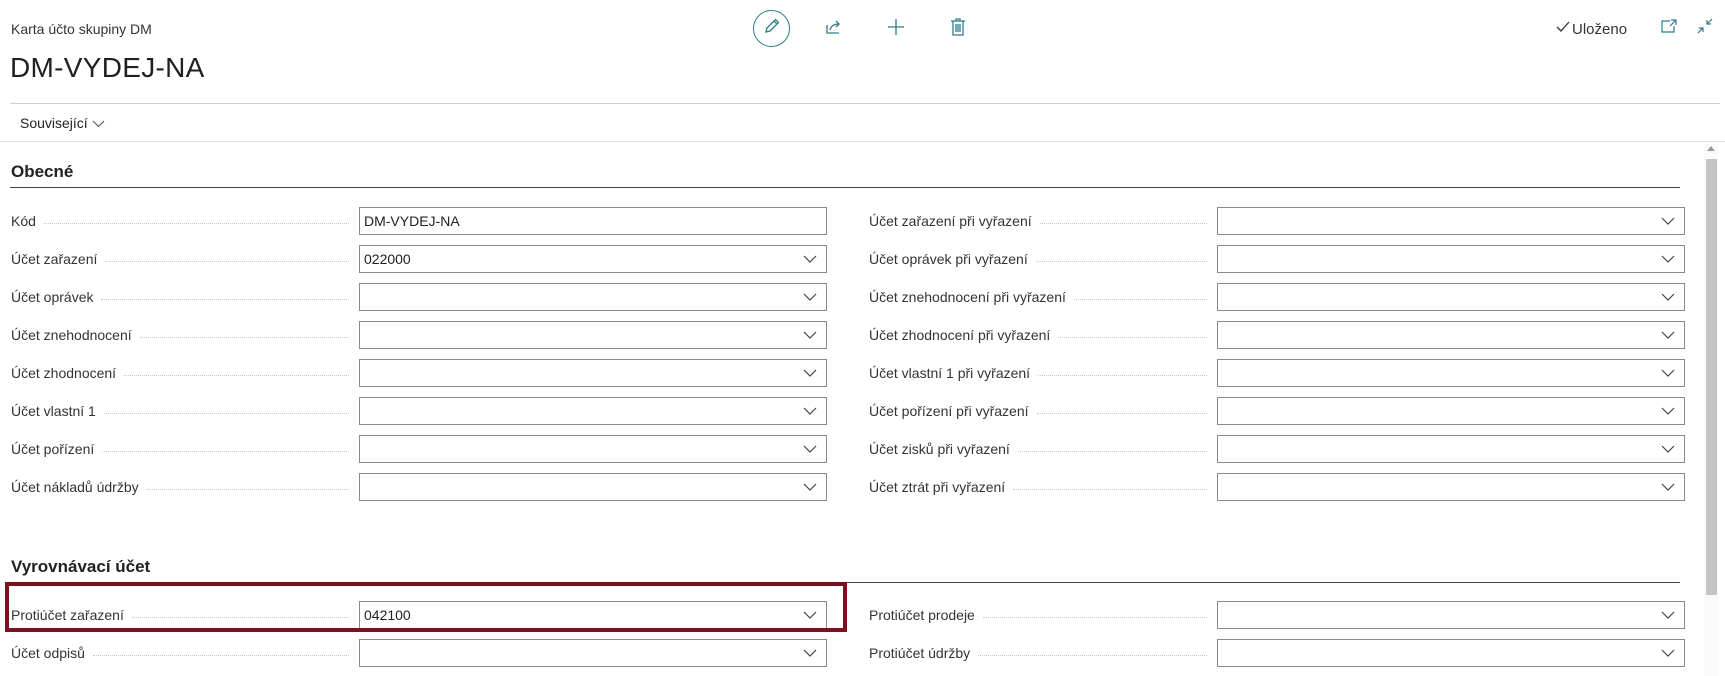  Describe the element at coordinates (593, 653) in the screenshot. I see `ucet-odpisu-dropdown` at that location.